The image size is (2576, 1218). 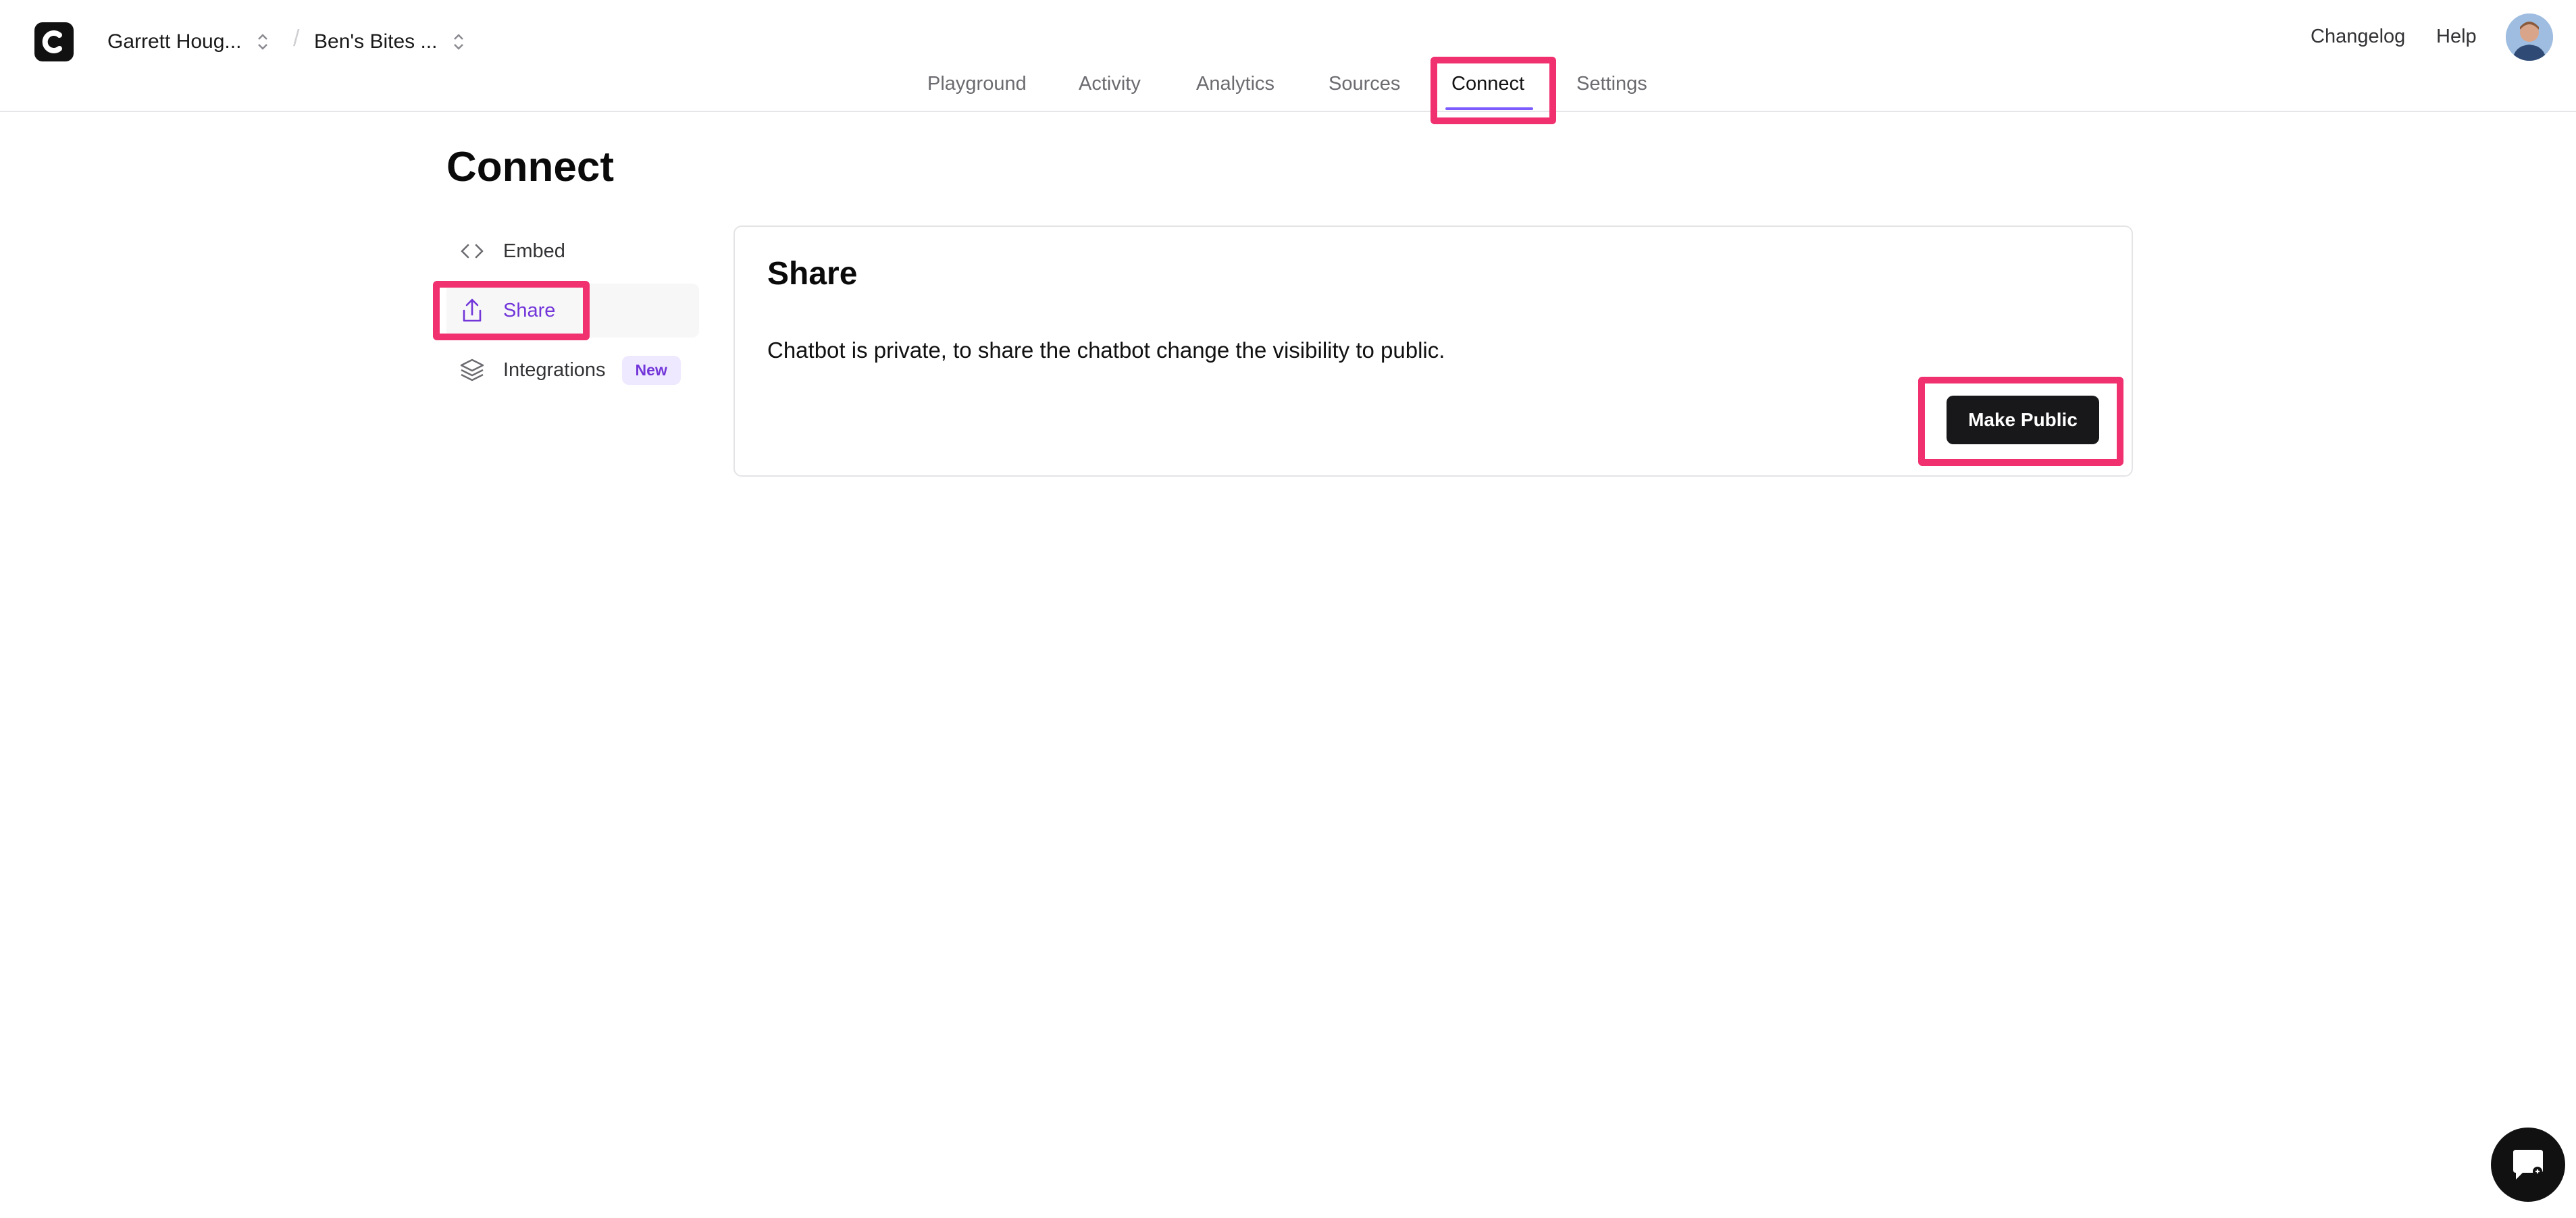 What do you see at coordinates (1487, 84) in the screenshot?
I see `tab-connect: Connect` at bounding box center [1487, 84].